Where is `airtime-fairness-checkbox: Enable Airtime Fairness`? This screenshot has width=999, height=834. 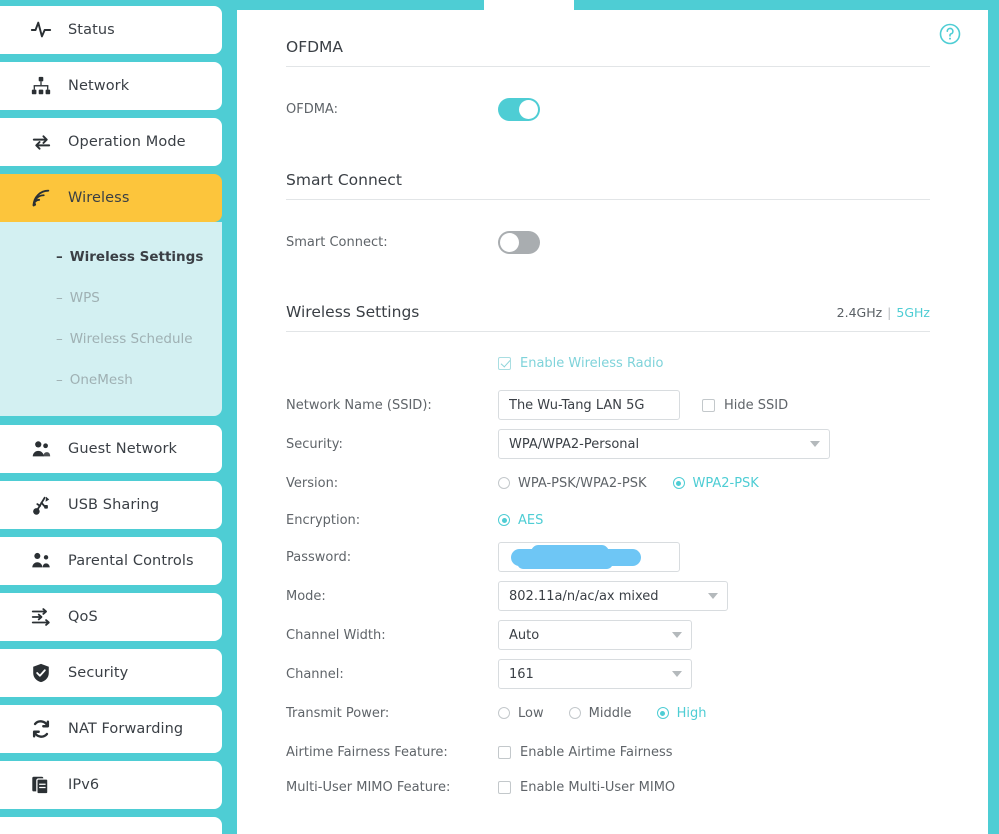
airtime-fairness-checkbox: Enable Airtime Fairness is located at coordinates (585, 752).